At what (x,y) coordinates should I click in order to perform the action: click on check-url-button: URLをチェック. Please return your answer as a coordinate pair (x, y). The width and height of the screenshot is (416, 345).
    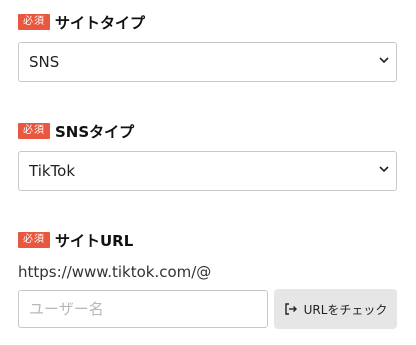
    Looking at the image, I should click on (335, 309).